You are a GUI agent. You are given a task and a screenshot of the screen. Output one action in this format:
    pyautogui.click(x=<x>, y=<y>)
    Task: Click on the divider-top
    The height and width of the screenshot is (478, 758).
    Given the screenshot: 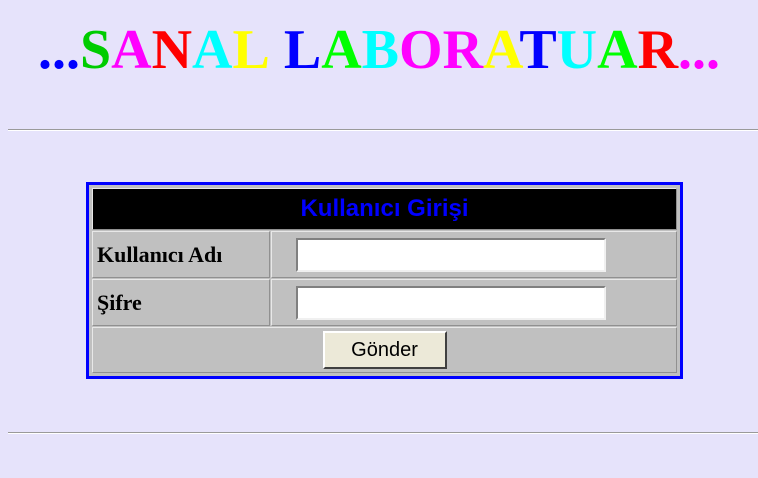 What is the action you would take?
    pyautogui.click(x=383, y=130)
    